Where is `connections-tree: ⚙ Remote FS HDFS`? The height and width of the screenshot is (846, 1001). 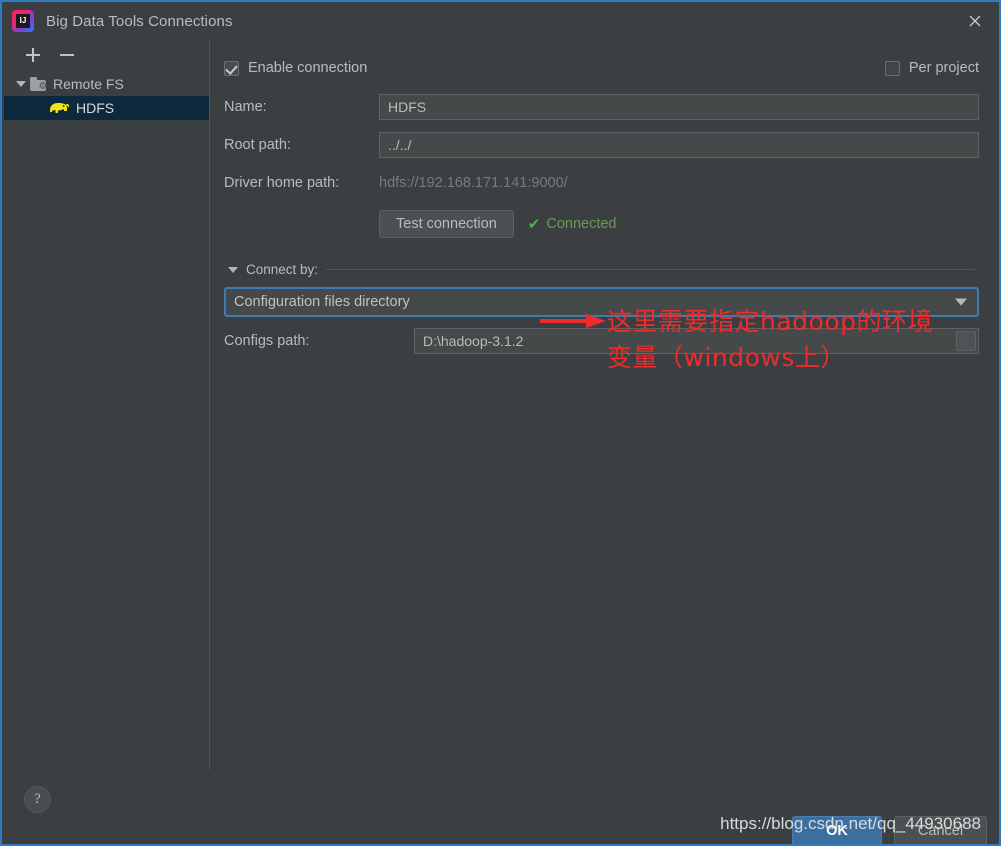
connections-tree: ⚙ Remote FS HDFS is located at coordinates (106, 96).